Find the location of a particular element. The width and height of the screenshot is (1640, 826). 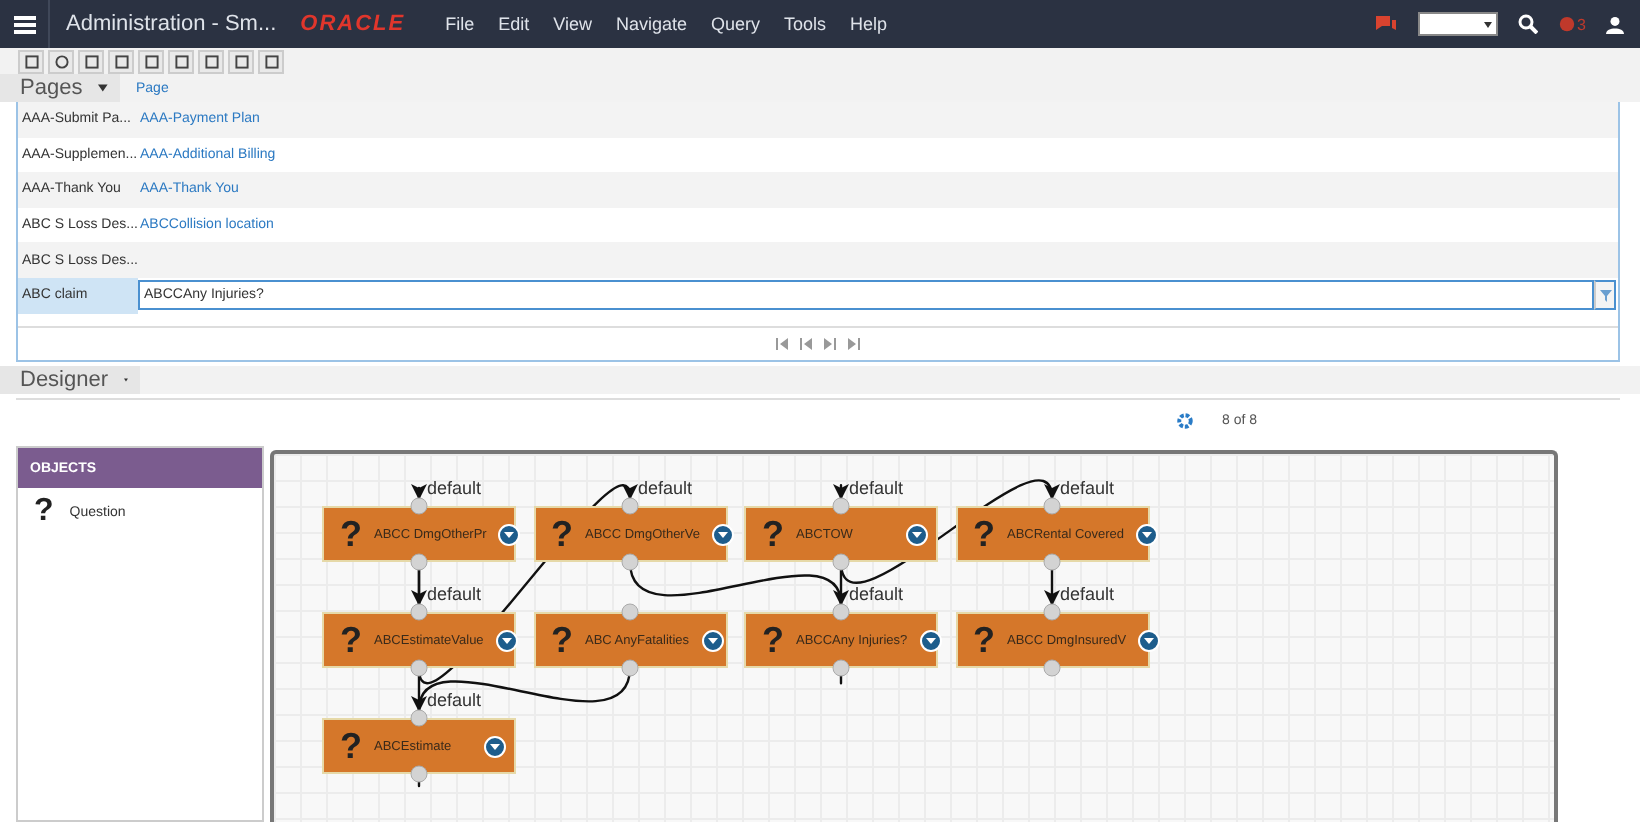

next-page-icon is located at coordinates (830, 344).